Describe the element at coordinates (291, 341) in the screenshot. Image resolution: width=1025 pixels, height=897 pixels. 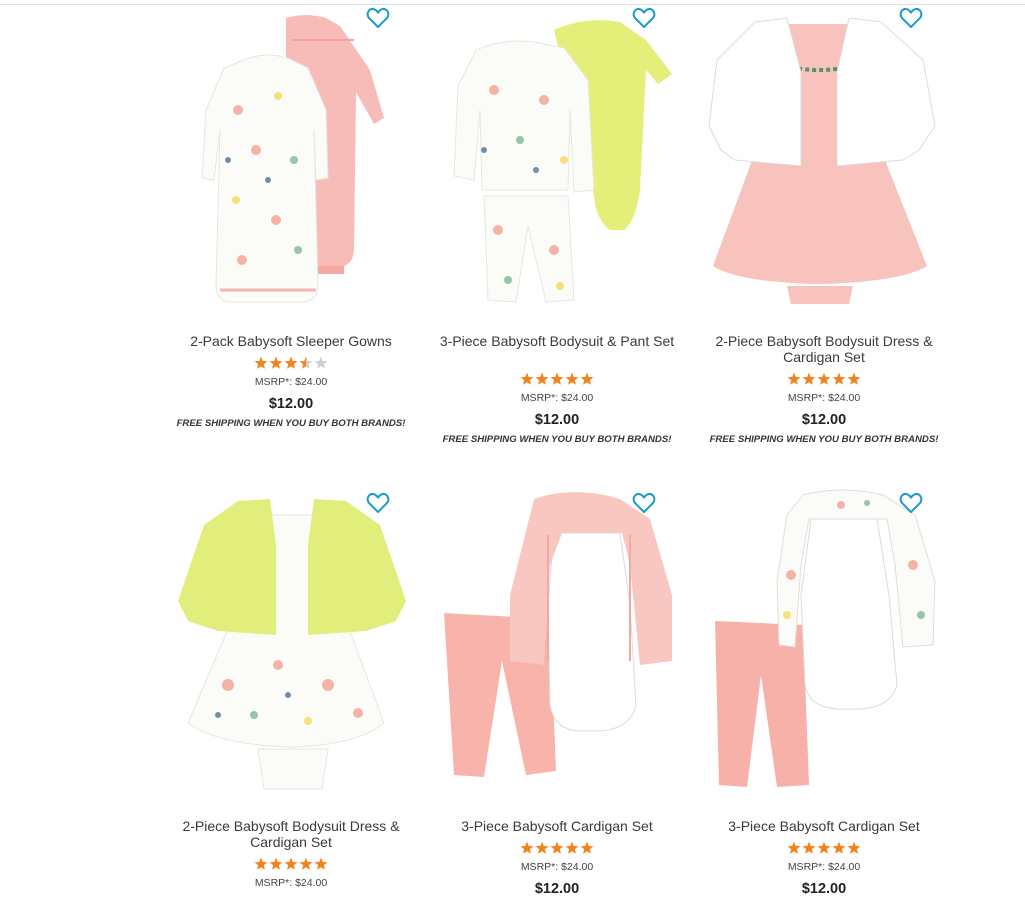
I see `product-title: 2-Pack Babysoft Sleeper Gowns` at that location.